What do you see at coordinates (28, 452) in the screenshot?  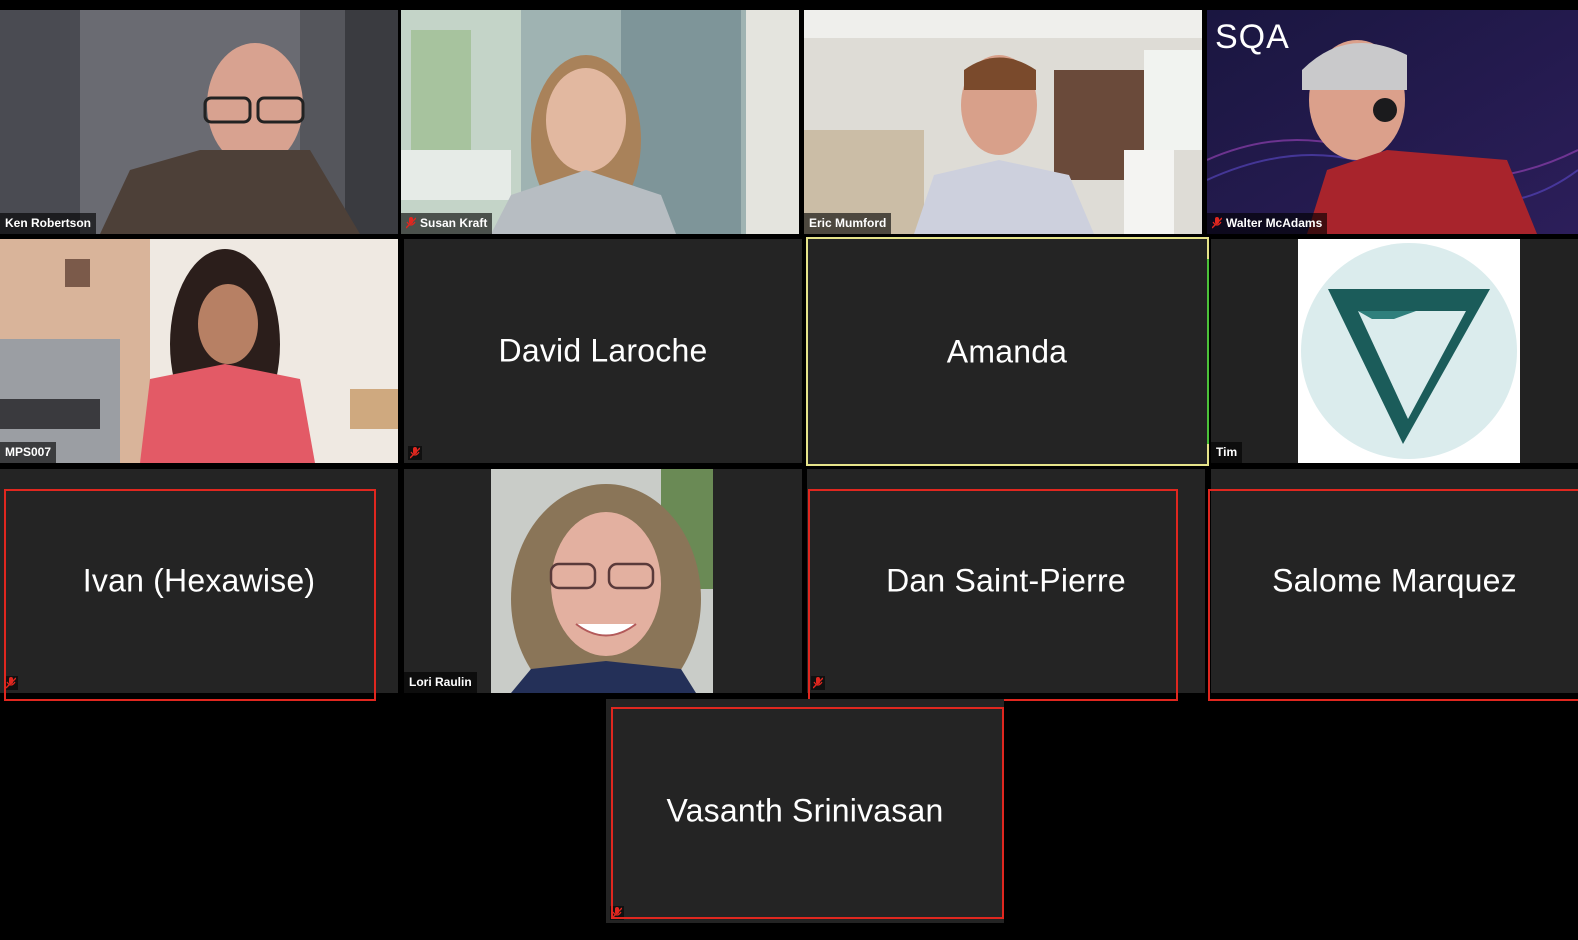 I see `participant-name-label: MPS007` at bounding box center [28, 452].